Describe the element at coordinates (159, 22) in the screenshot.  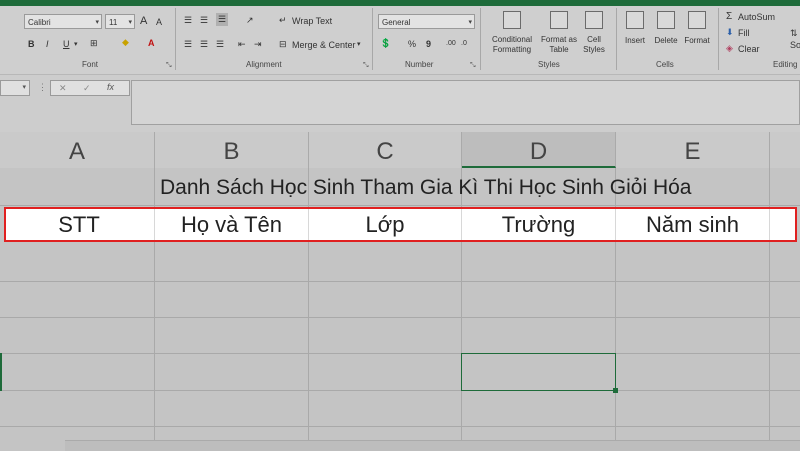
I see `shrink-font-button: A` at that location.